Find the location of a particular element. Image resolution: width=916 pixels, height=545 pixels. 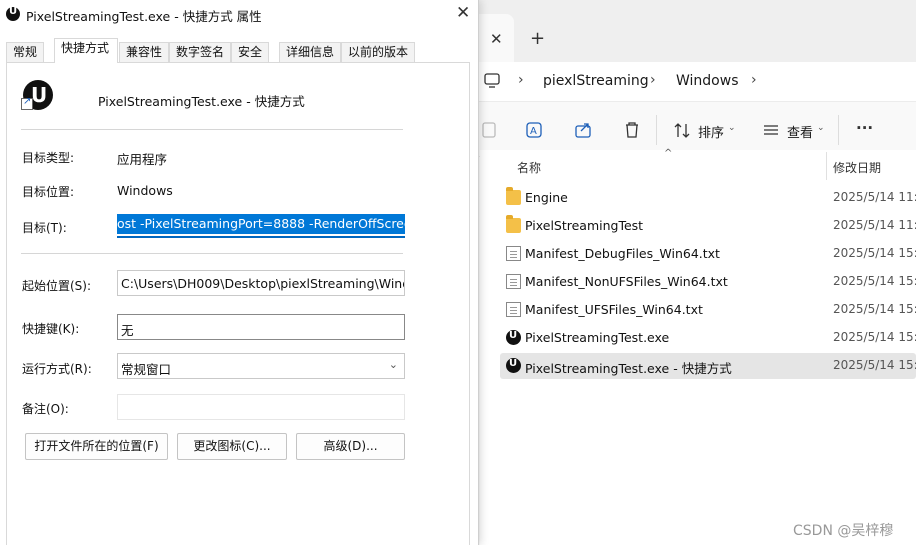

run-select: 常规窗口 ⌄ is located at coordinates (261, 366).